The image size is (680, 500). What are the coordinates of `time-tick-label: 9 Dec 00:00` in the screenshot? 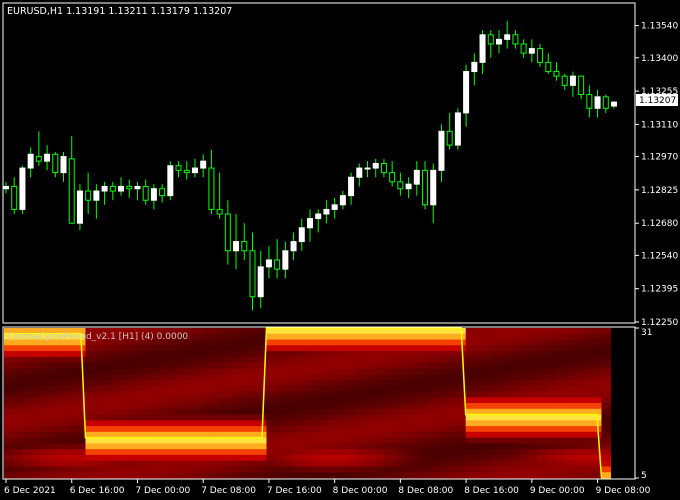 It's located at (557, 491).